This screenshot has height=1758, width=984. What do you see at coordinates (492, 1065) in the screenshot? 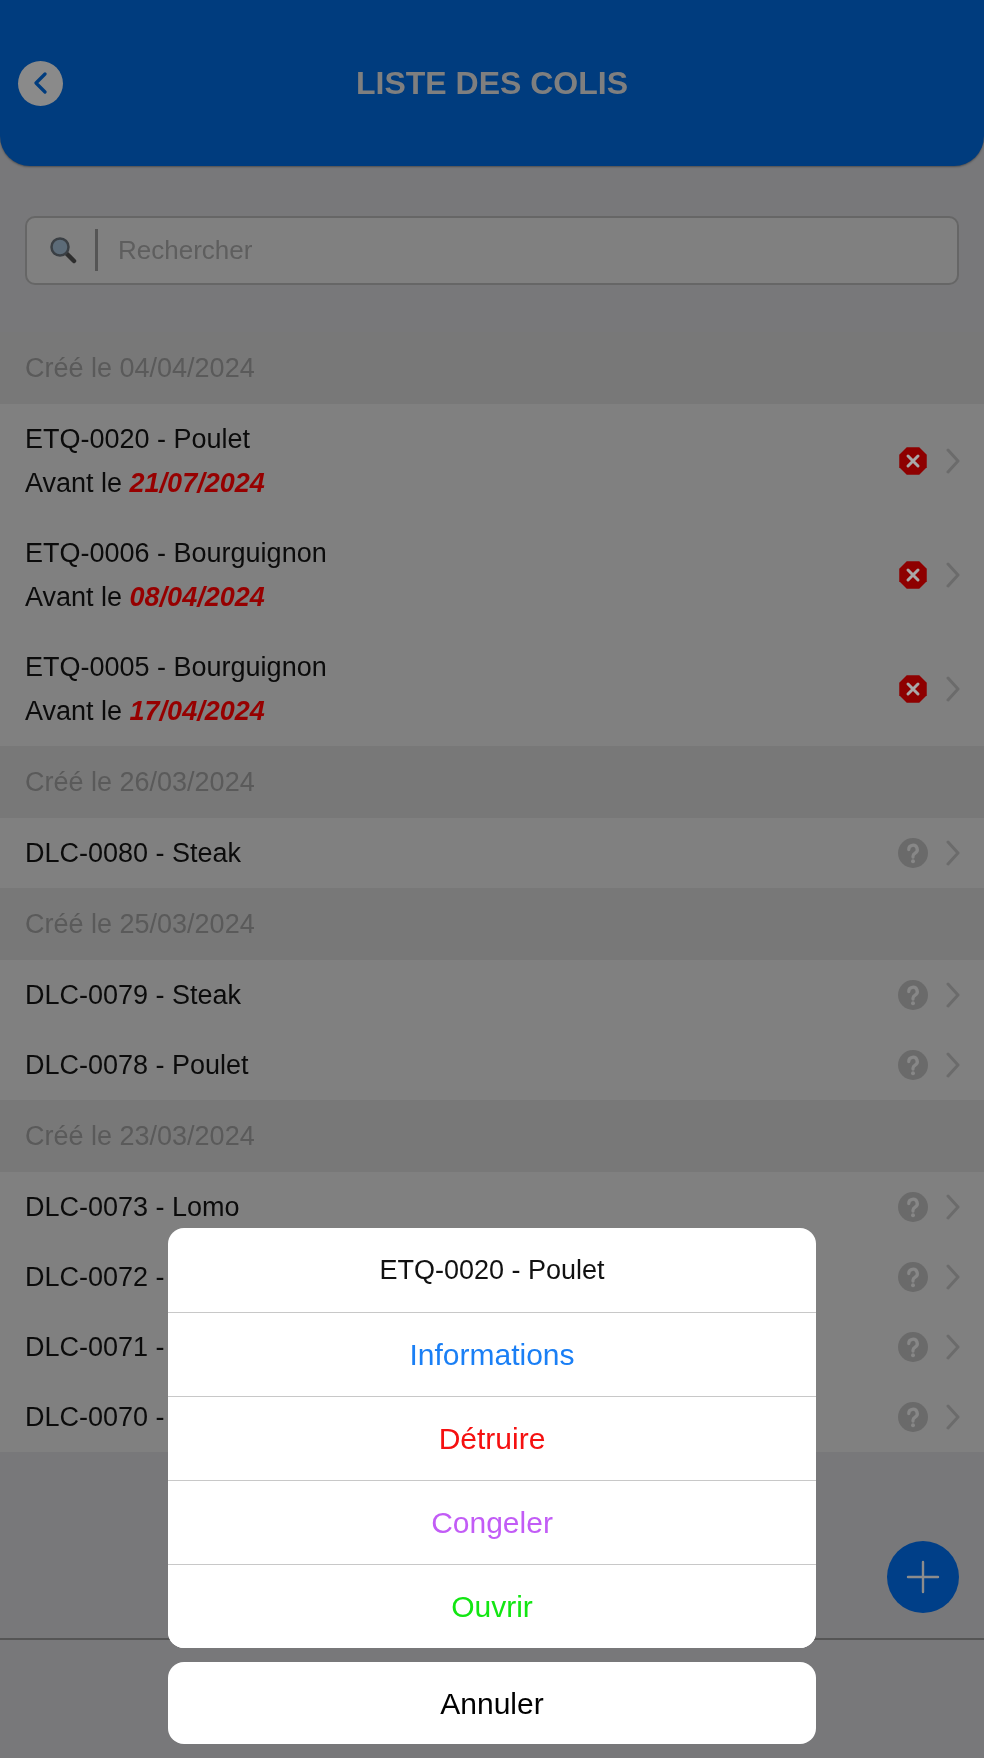
I see `list-item: DLC-0078 - Poulet` at bounding box center [492, 1065].